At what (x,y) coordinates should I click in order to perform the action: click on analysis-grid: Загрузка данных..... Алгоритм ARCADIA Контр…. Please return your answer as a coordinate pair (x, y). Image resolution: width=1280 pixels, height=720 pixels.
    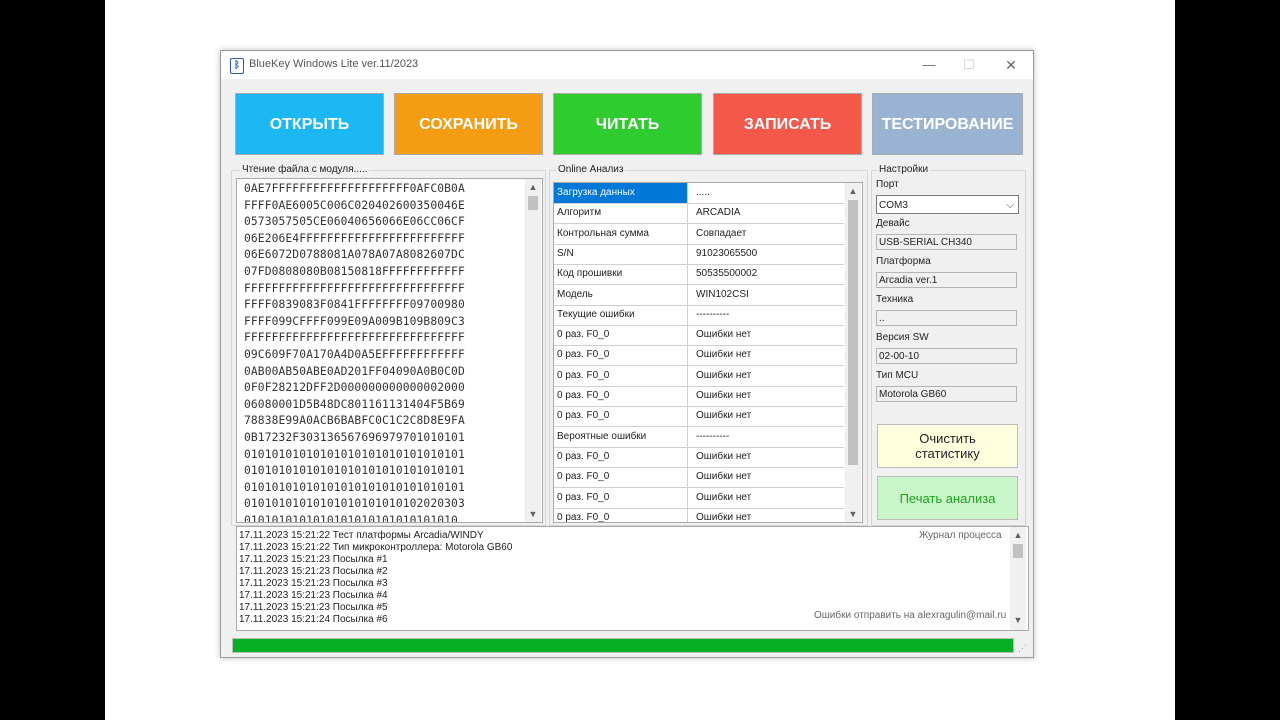
    Looking at the image, I should click on (708, 352).